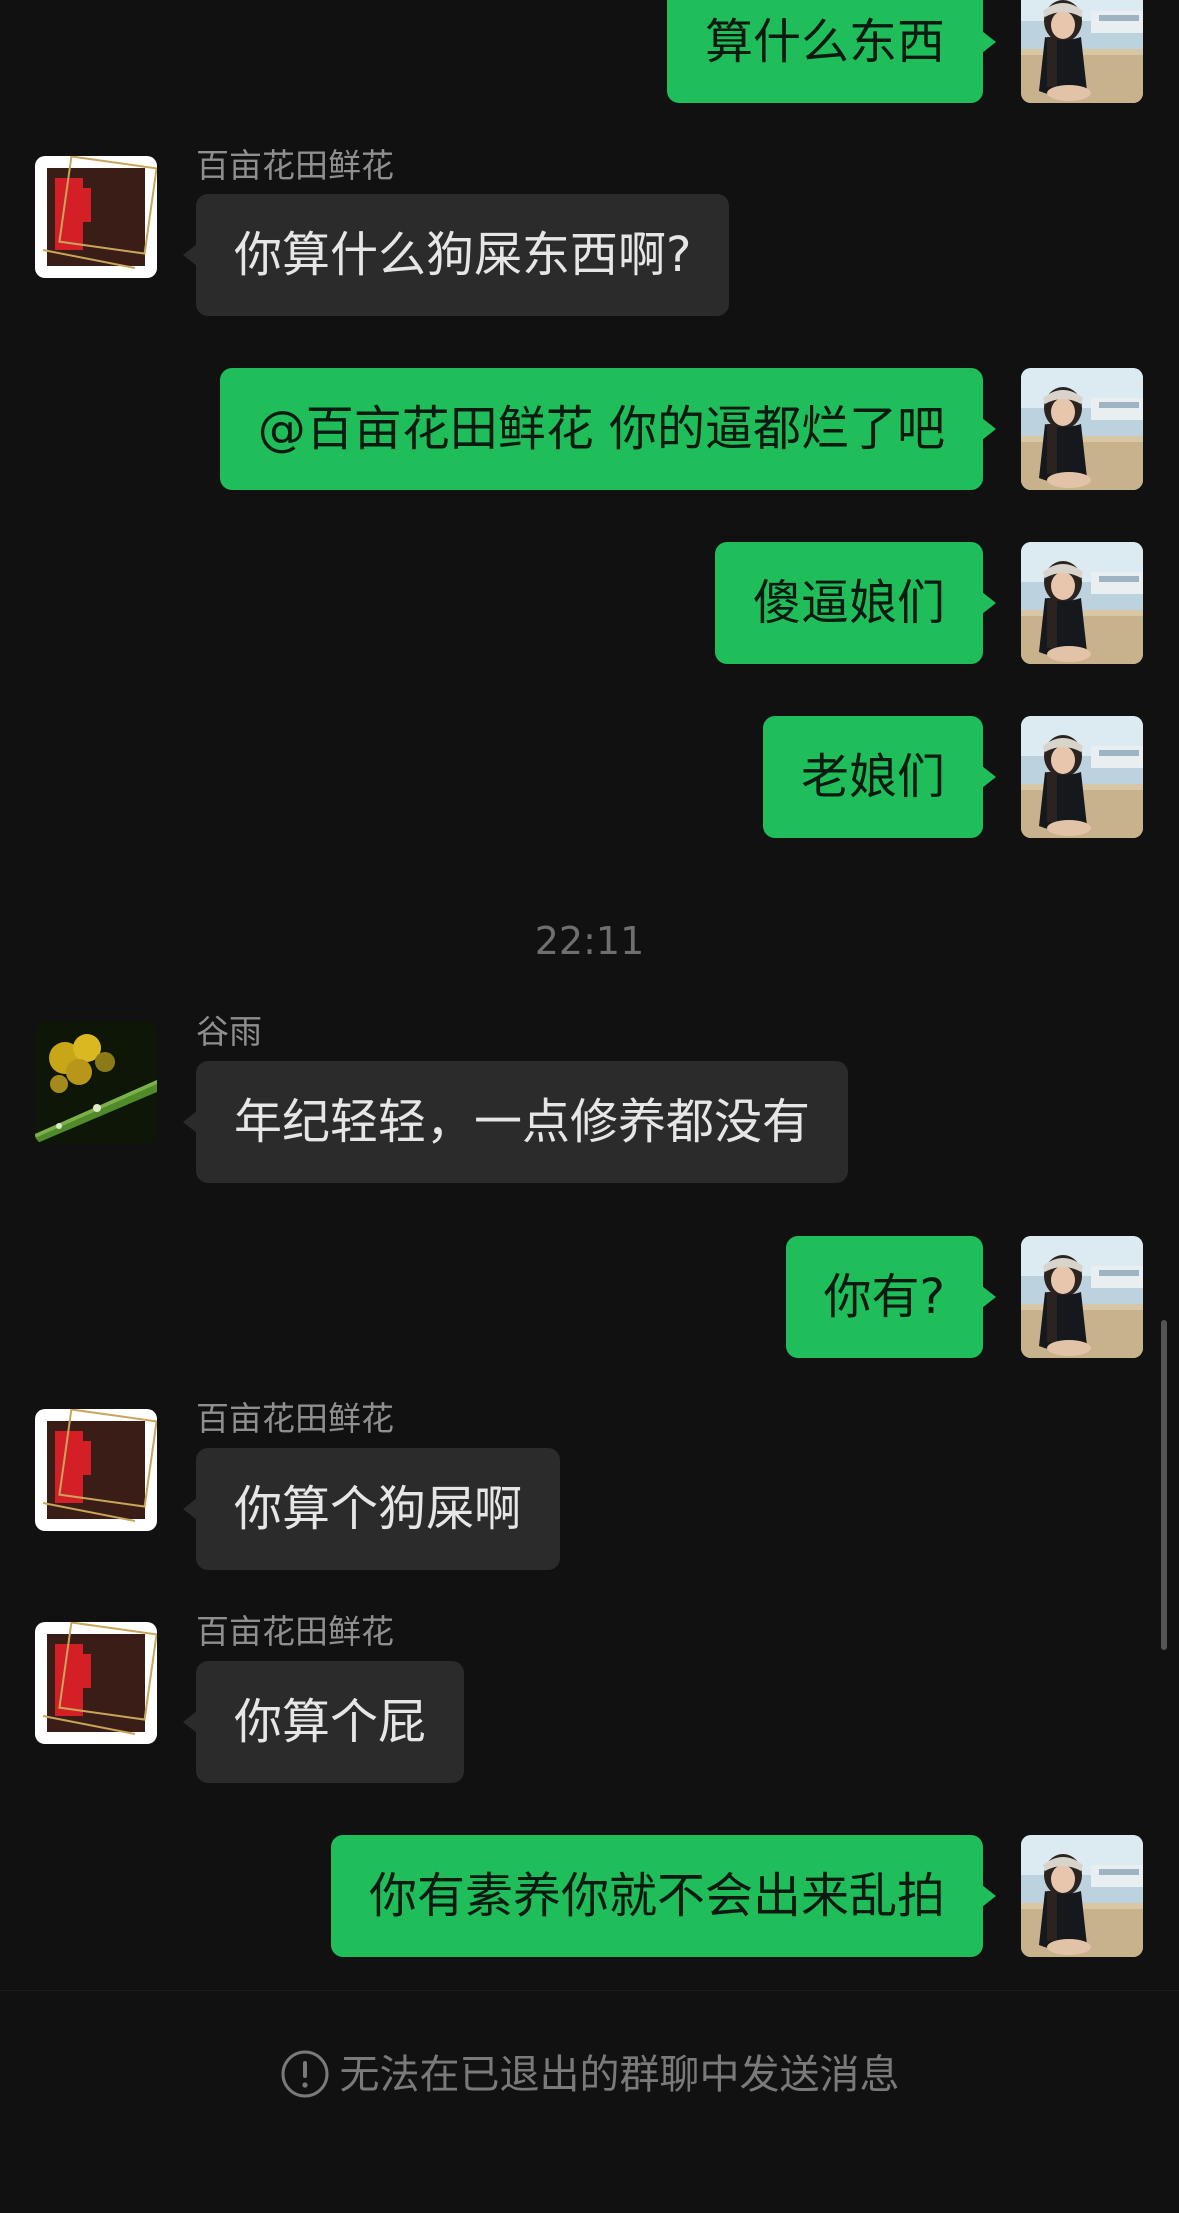  What do you see at coordinates (371, 1509) in the screenshot?
I see `message-bubble-received: 你算个狗屎啊` at bounding box center [371, 1509].